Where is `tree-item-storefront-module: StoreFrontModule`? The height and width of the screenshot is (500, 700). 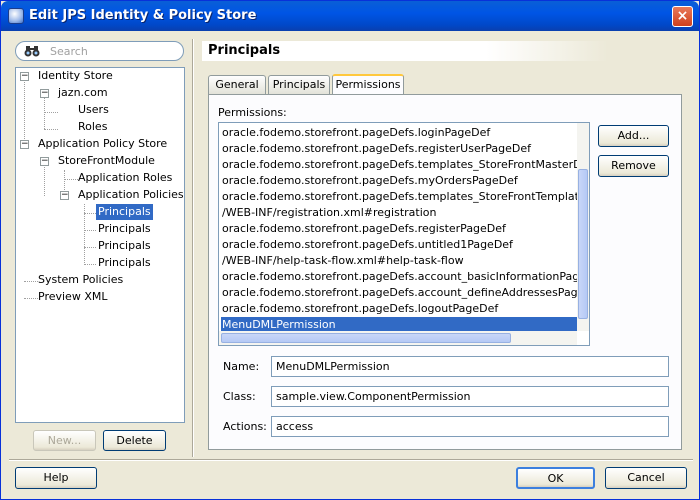 tree-item-storefront-module: StoreFrontModule is located at coordinates (106, 161).